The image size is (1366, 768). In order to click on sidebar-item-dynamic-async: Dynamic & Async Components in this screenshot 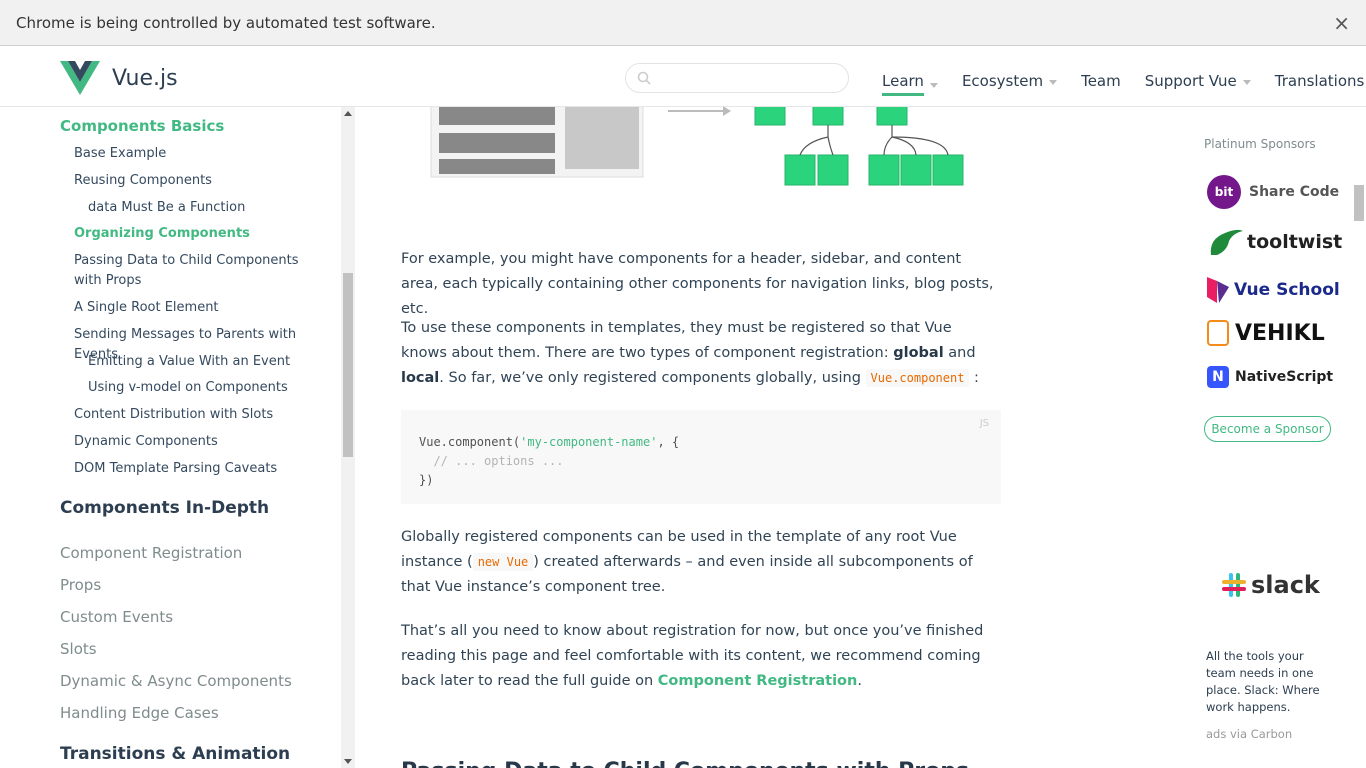, I will do `click(176, 681)`.